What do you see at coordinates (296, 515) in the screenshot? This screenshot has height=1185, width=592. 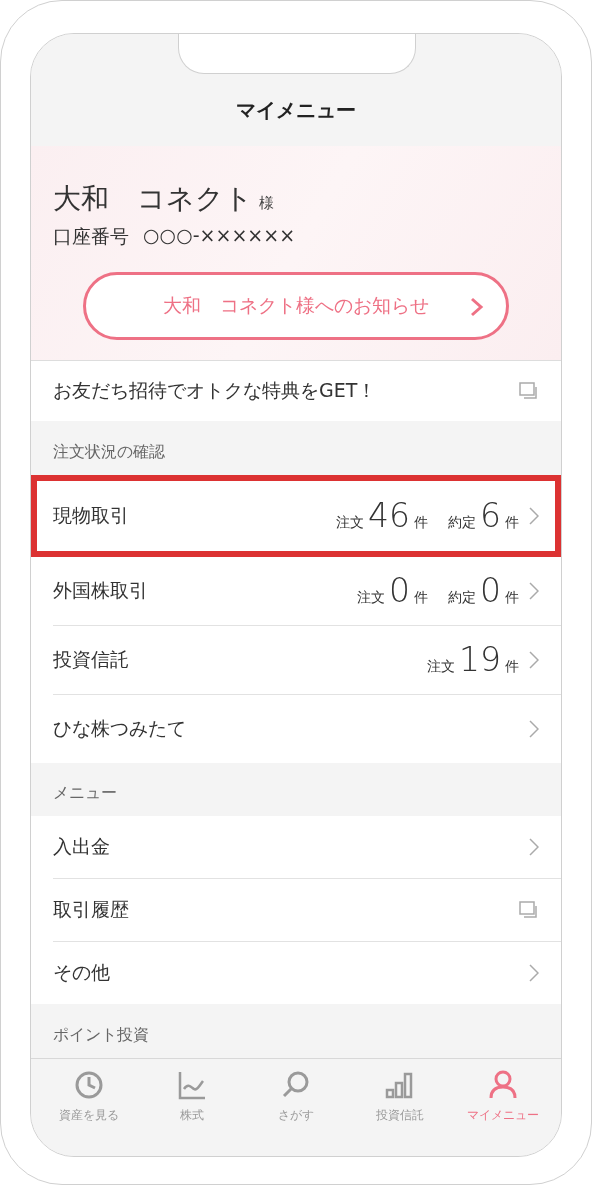 I see `highlighted-list-item: 現物取引 注文 46 件 約定 6 件` at bounding box center [296, 515].